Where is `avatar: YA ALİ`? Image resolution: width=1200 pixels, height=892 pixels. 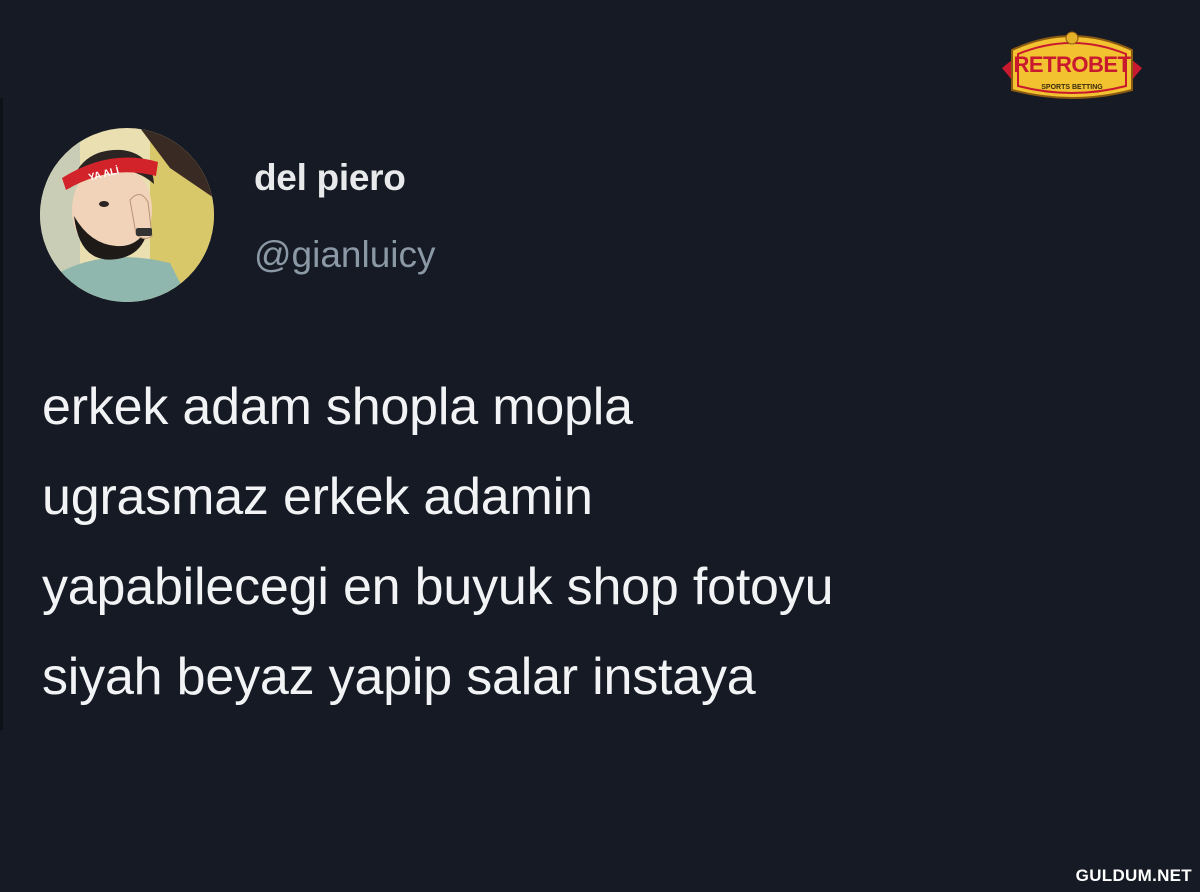
avatar: YA ALİ is located at coordinates (127, 215).